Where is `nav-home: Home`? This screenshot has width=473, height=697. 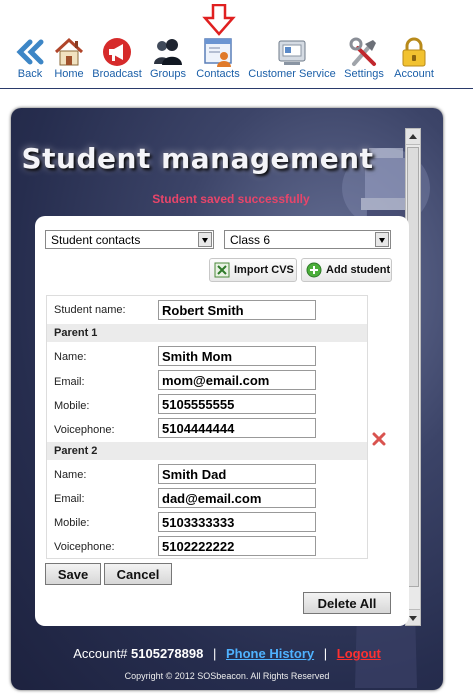 nav-home: Home is located at coordinates (69, 42).